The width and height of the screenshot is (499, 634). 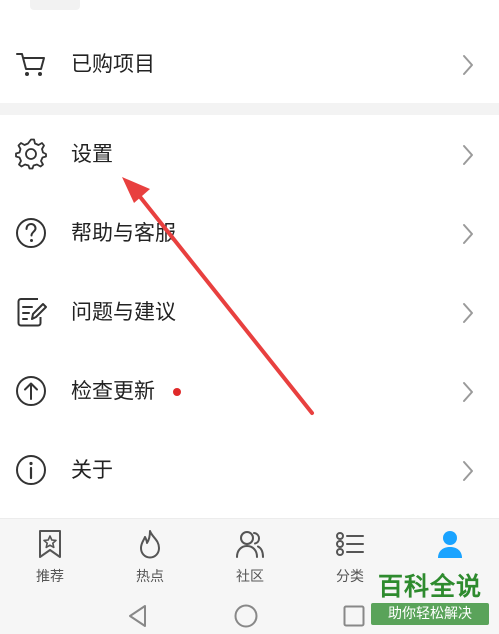 I want to click on menu-item-check-update: 检查更新, so click(x=249, y=391).